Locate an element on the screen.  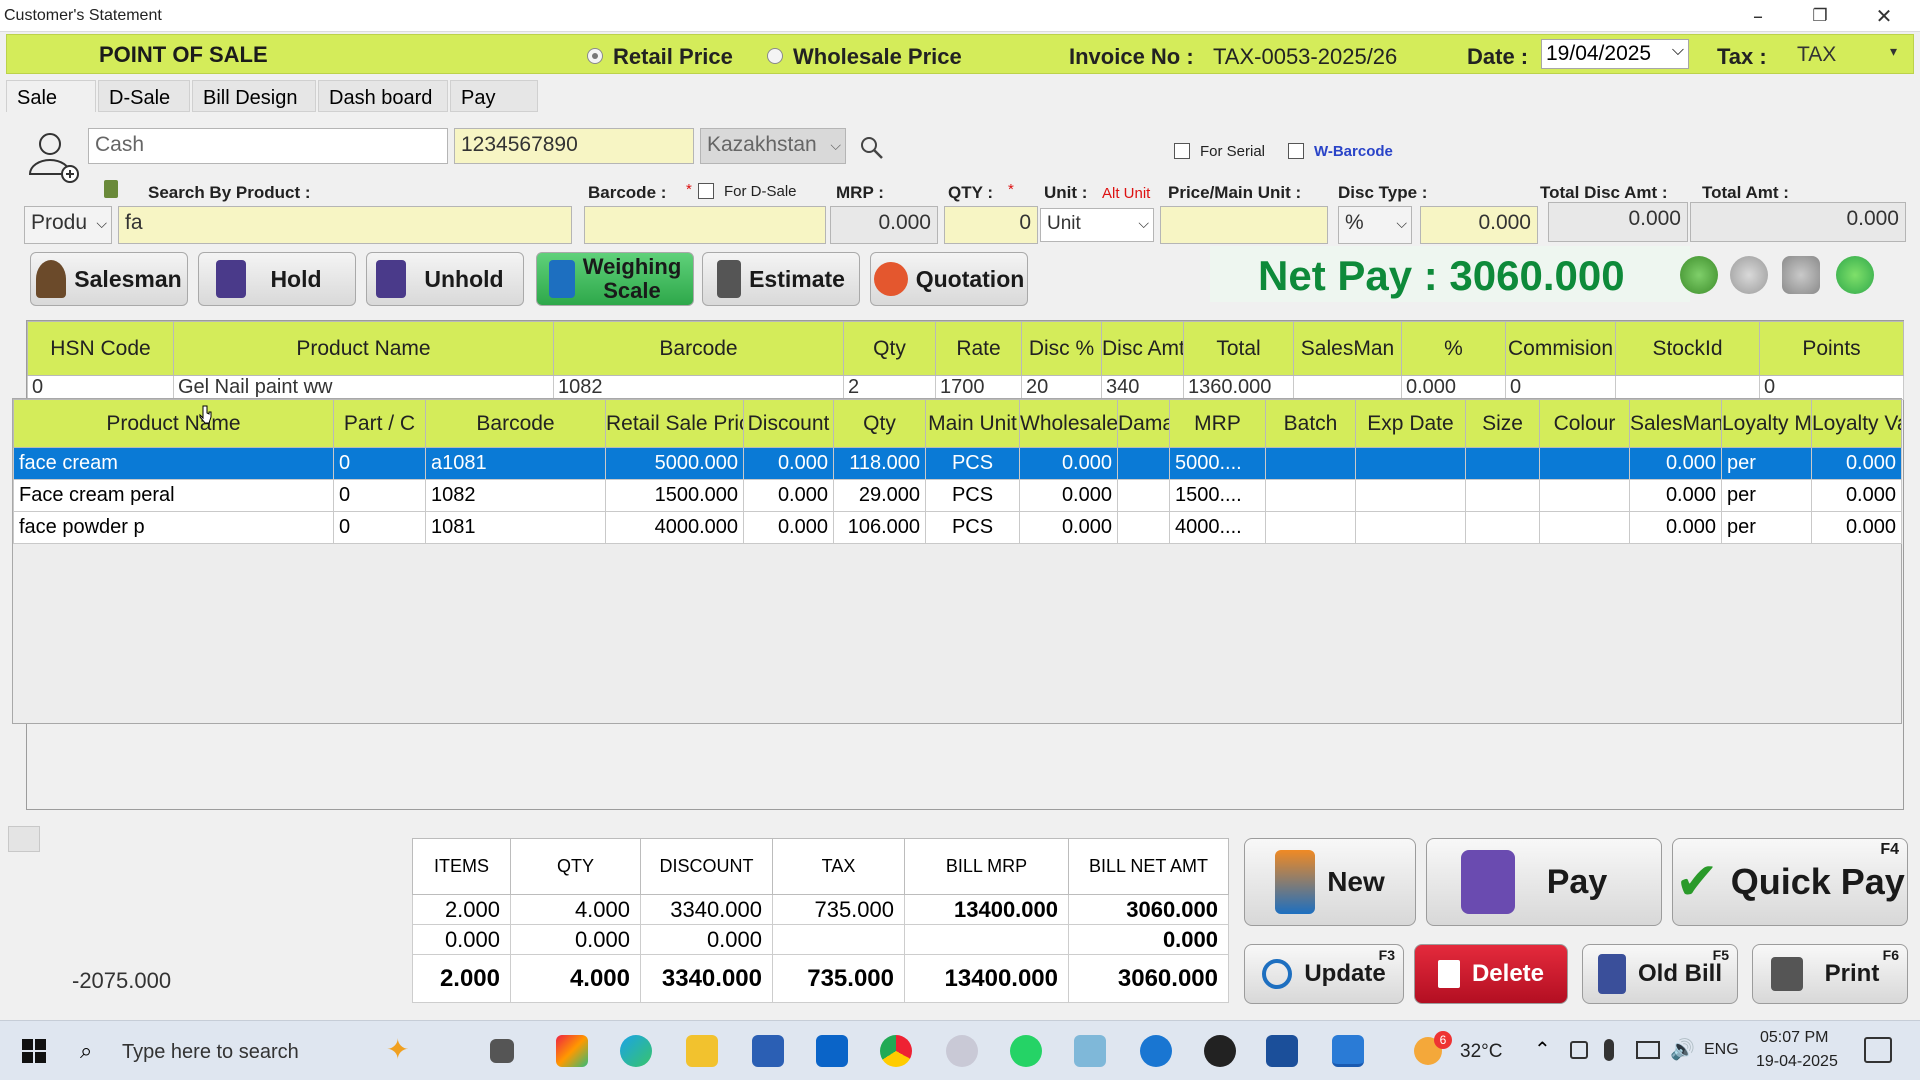
quick-pay-button: F4 ✔ Quick Pay is located at coordinates (1790, 882).